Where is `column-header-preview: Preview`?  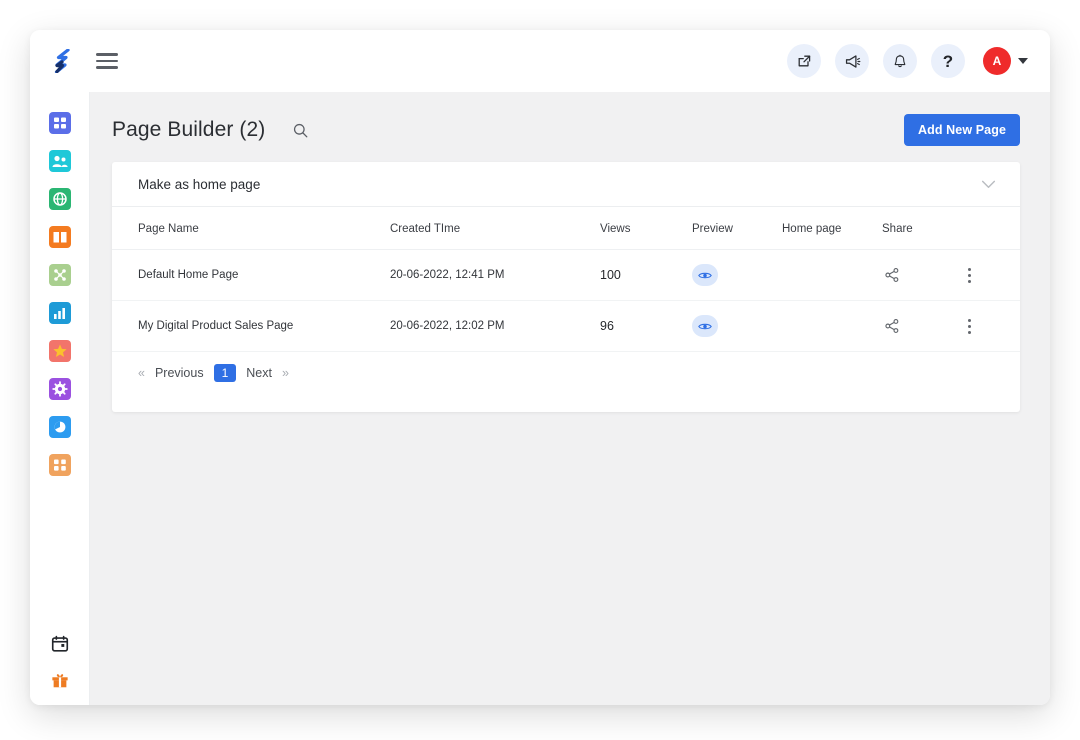
column-header-preview: Preview is located at coordinates (737, 228).